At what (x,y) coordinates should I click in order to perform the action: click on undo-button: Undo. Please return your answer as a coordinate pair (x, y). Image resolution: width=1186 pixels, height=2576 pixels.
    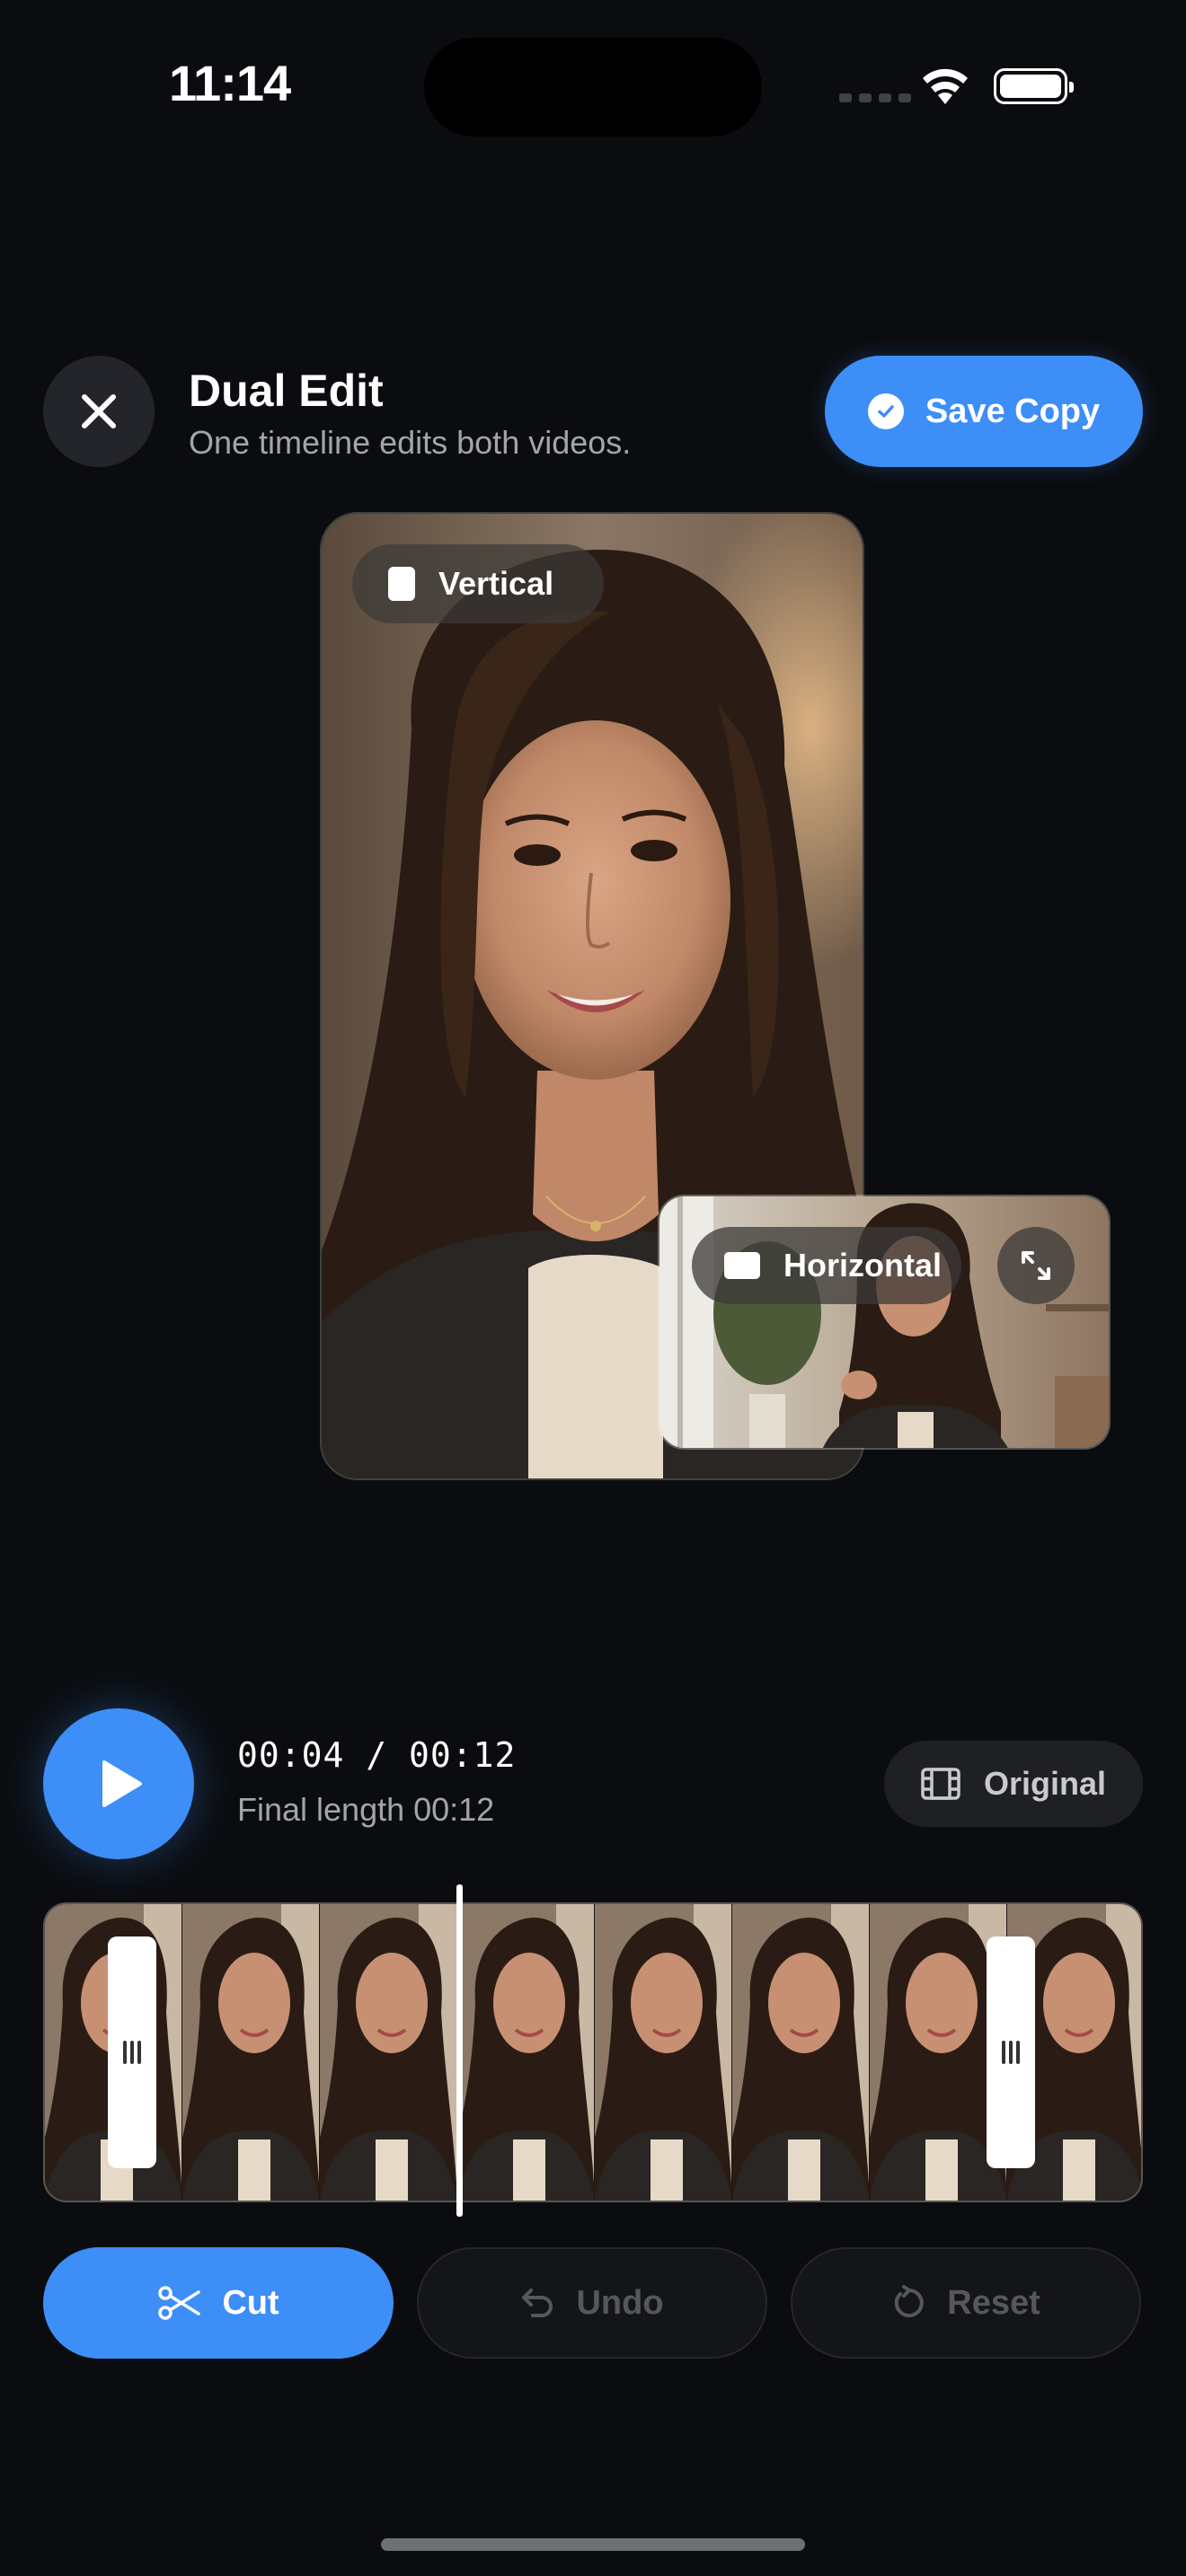
    Looking at the image, I should click on (592, 2303).